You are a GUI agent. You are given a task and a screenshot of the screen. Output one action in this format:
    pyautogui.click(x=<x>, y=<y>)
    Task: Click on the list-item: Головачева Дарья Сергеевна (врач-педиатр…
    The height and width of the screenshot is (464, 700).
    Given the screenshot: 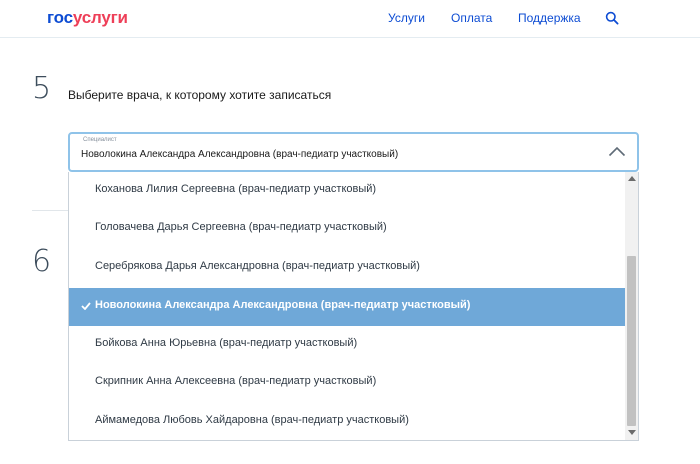 What is the action you would take?
    pyautogui.click(x=347, y=229)
    